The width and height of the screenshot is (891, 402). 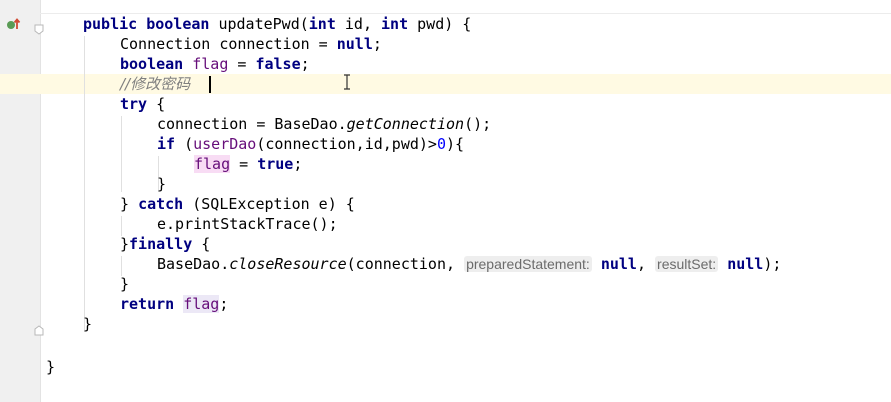 I want to click on text-cursor-icon, so click(x=347, y=82).